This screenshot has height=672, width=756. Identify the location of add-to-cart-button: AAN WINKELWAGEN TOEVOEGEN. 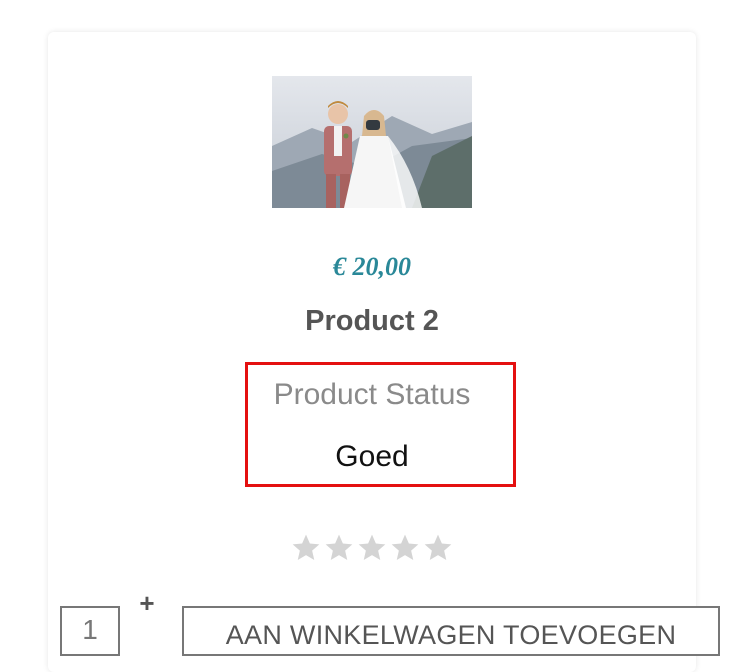
(451, 631).